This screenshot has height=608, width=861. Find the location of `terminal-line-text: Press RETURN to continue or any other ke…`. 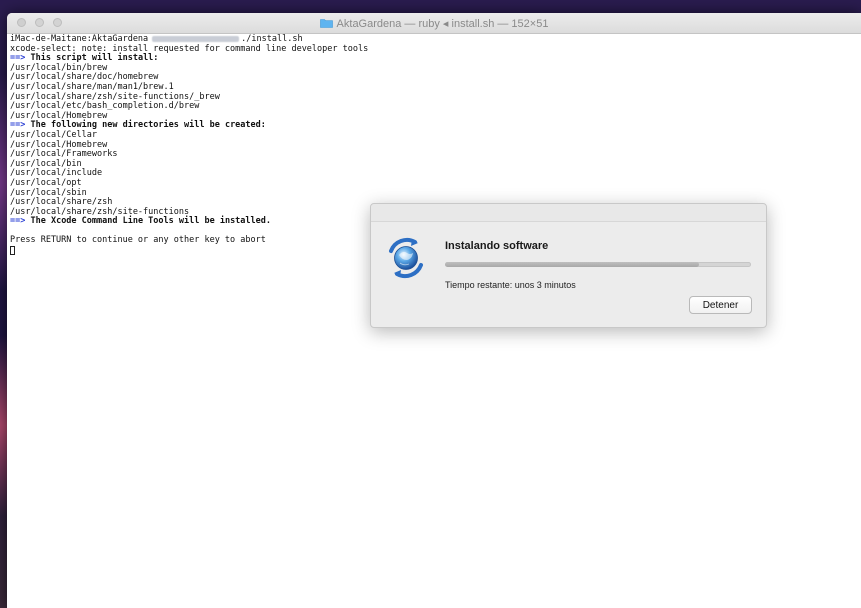

terminal-line-text: Press RETURN to continue or any other ke… is located at coordinates (138, 240).